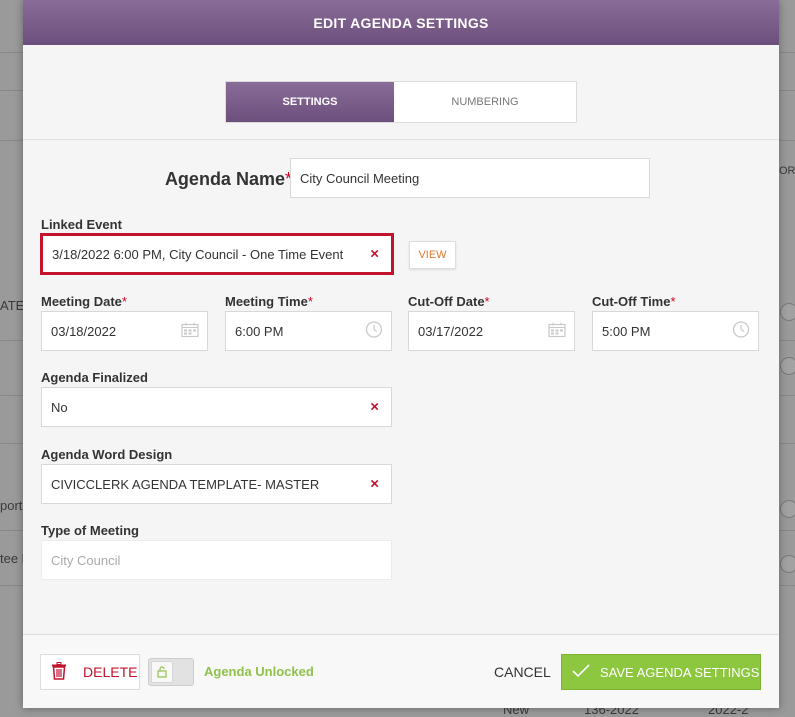  What do you see at coordinates (259, 671) in the screenshot?
I see `lock-status-label: Agenda Unlocked` at bounding box center [259, 671].